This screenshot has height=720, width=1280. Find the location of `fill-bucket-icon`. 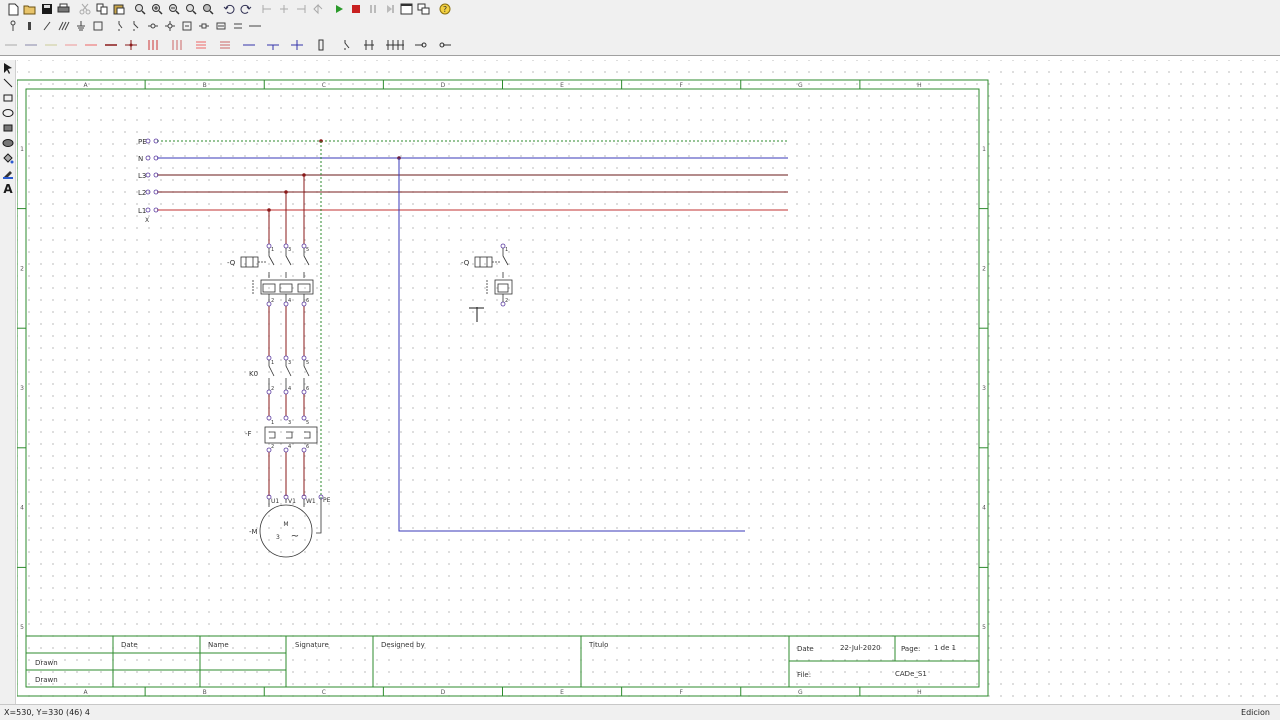

fill-bucket-icon is located at coordinates (8, 157).